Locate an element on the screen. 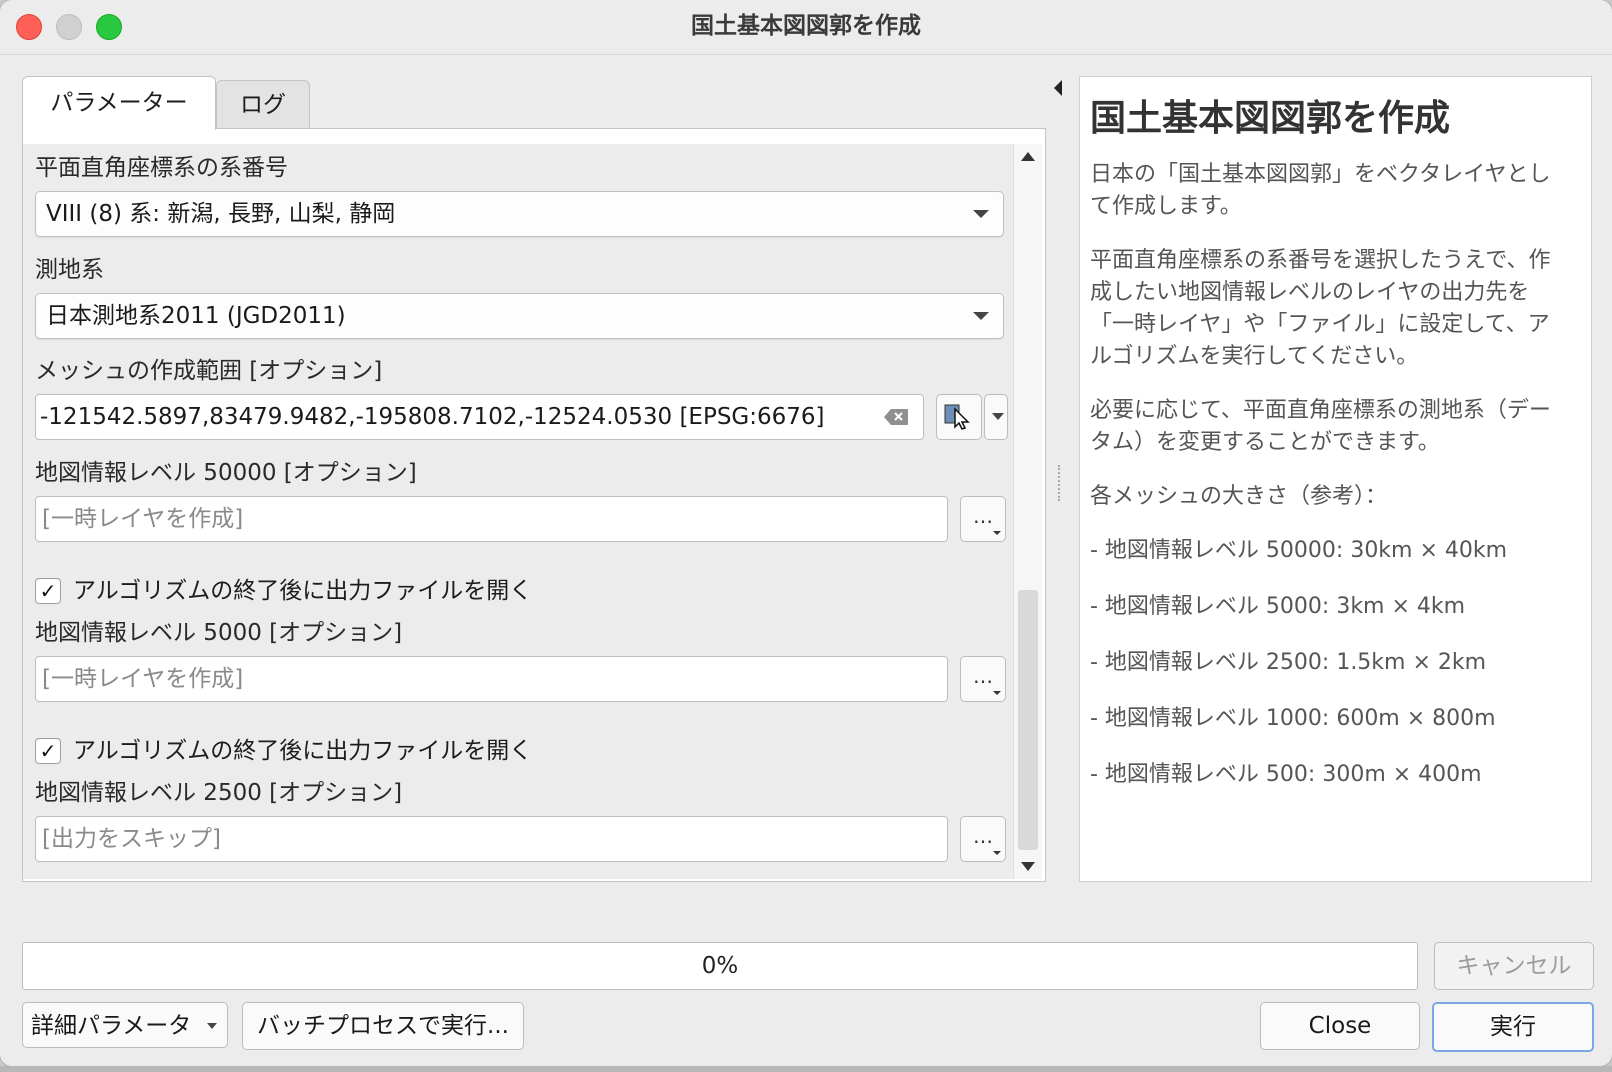 This screenshot has height=1072, width=1612. advanced-parameters-label: 詳細パラメータ is located at coordinates (111, 1026).